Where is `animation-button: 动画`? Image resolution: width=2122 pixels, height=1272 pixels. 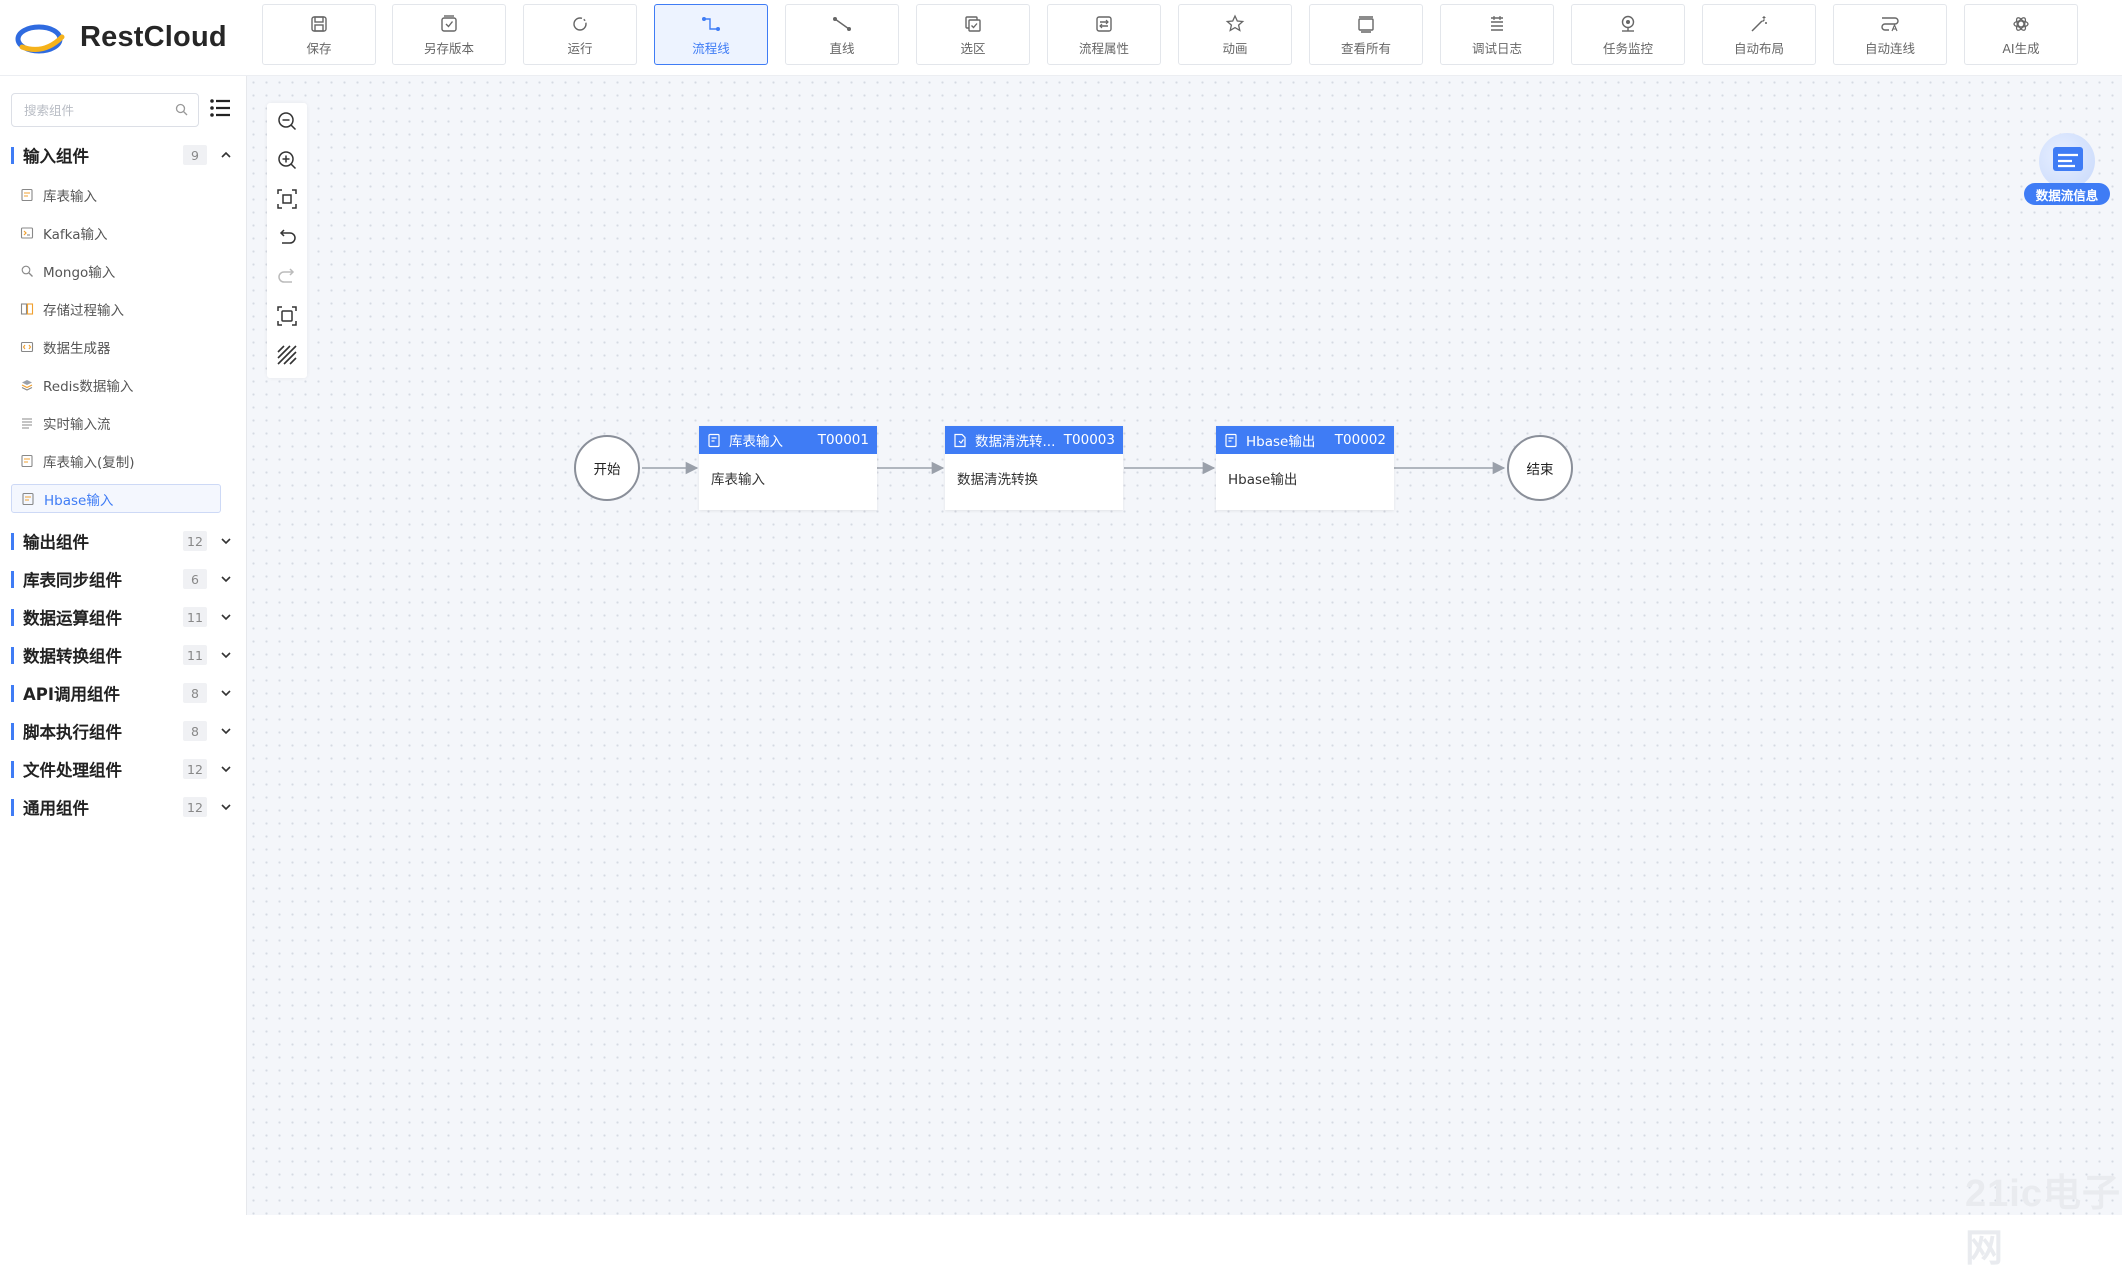
animation-button: 动画 is located at coordinates (1235, 34).